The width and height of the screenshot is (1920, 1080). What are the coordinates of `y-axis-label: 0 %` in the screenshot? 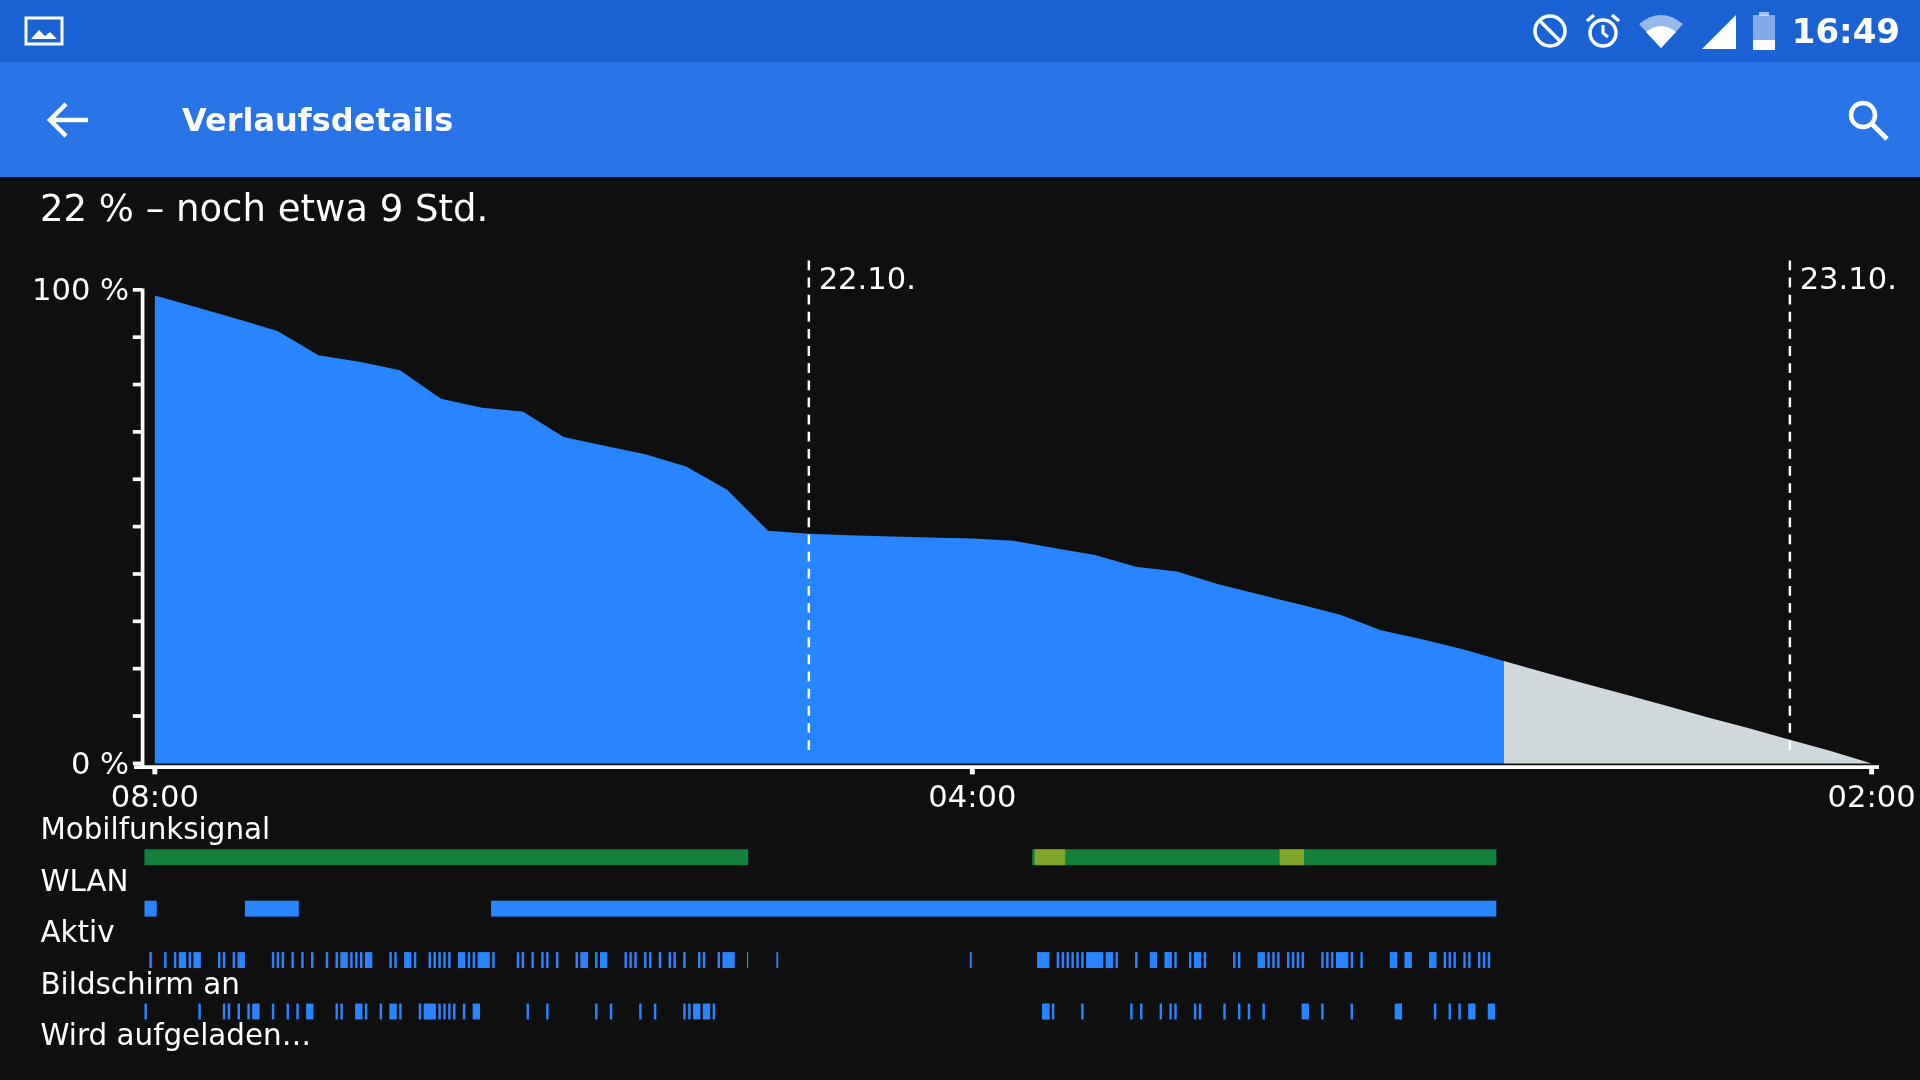 It's located at (100, 764).